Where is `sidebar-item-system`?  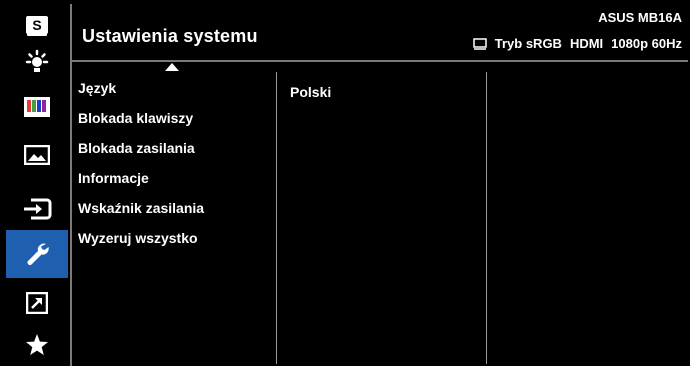
sidebar-item-system is located at coordinates (37, 254).